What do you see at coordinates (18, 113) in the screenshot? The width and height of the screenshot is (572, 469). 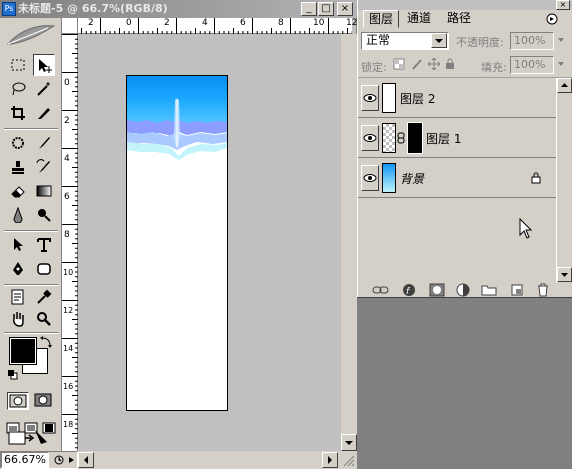 I see `crop-tool-icon` at bounding box center [18, 113].